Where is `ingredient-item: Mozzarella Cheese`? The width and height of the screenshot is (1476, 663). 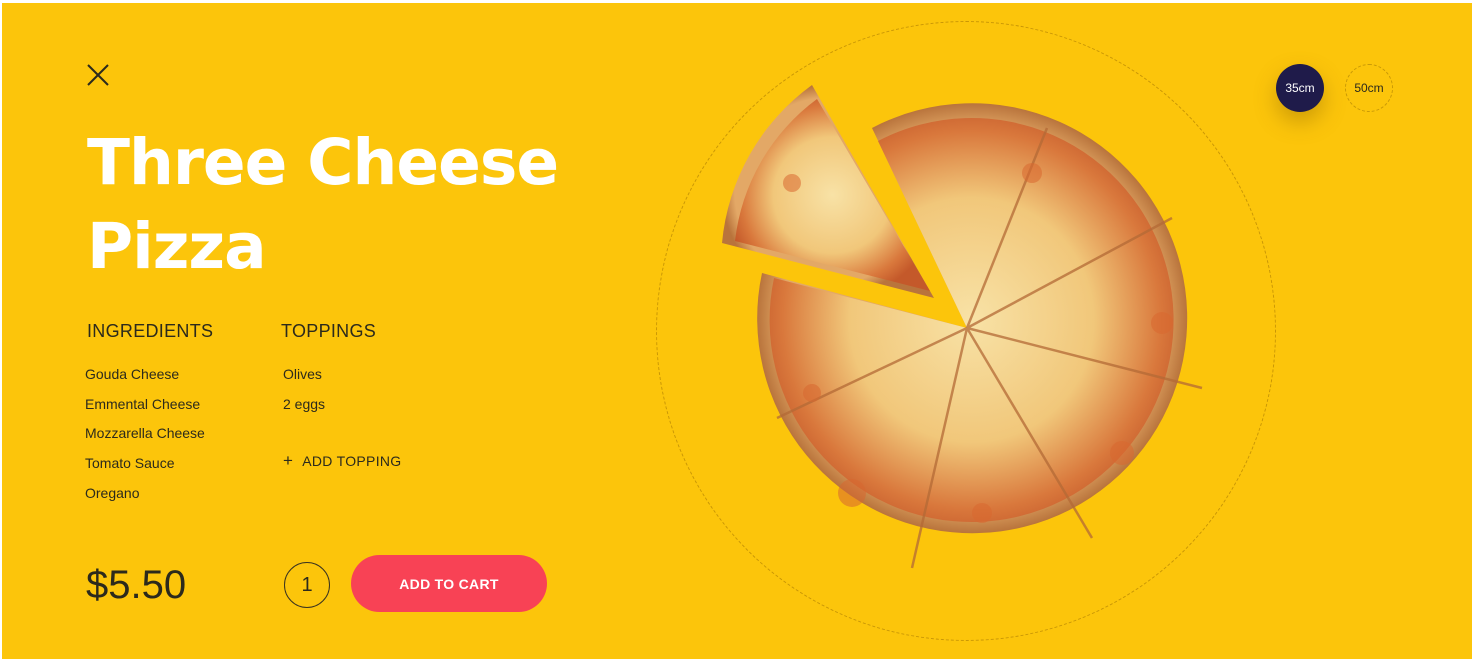 ingredient-item: Mozzarella Cheese is located at coordinates (145, 433).